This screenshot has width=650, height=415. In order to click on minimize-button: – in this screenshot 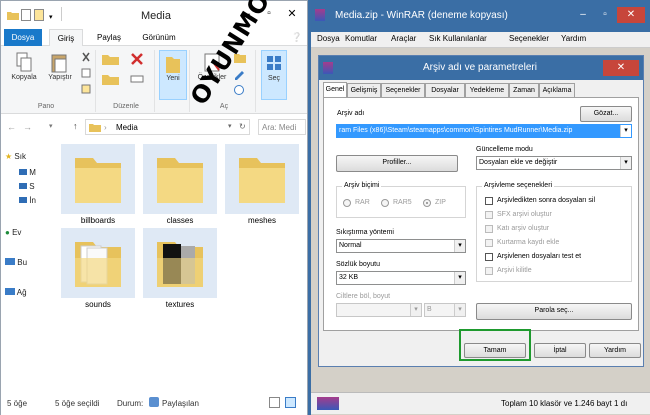, I will do `click(583, 15)`.